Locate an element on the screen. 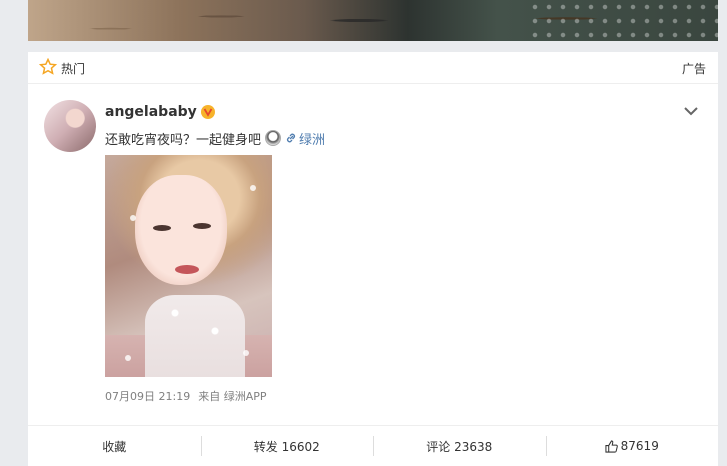  comment-label: 评论 23638 is located at coordinates (459, 446).